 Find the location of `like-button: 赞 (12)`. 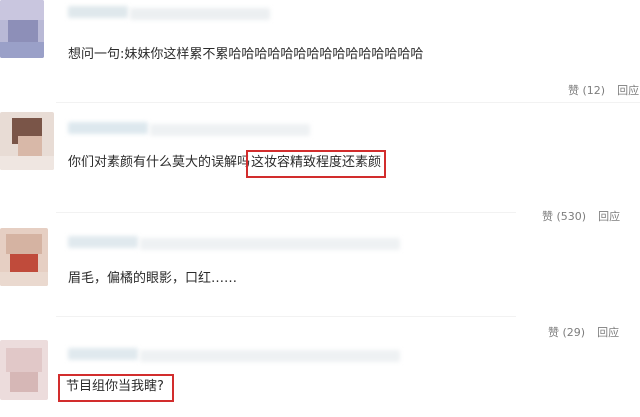

like-button: 赞 (12) is located at coordinates (586, 90).